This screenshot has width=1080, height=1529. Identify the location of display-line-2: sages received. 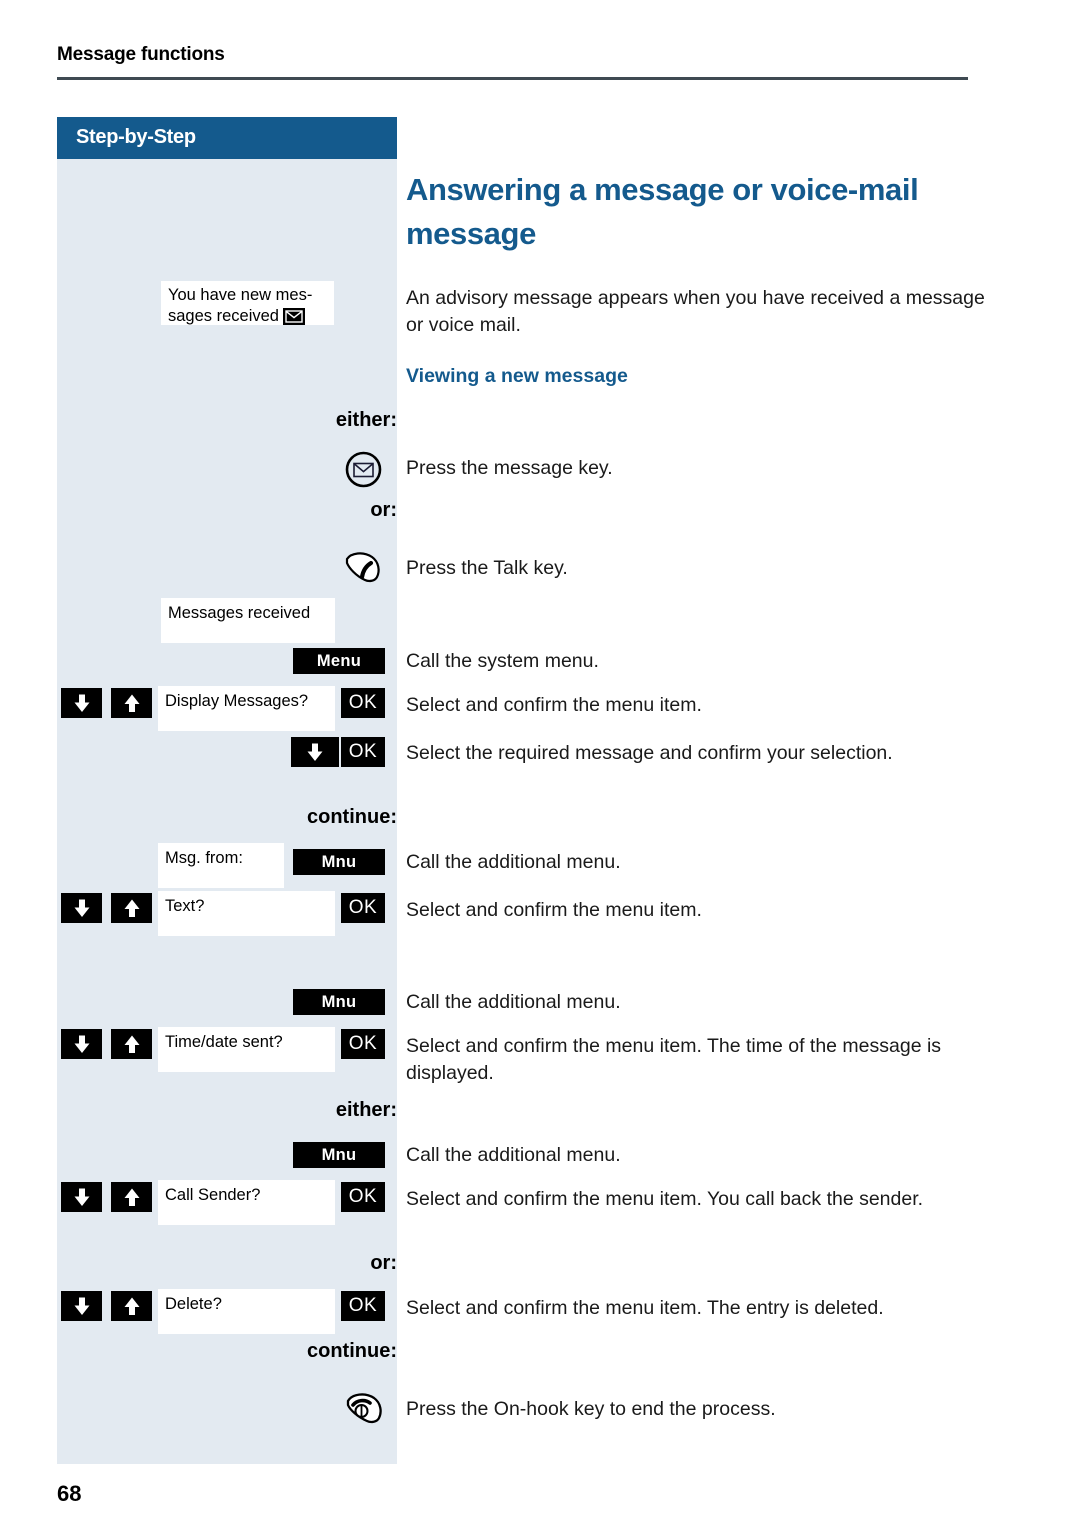
(223, 315).